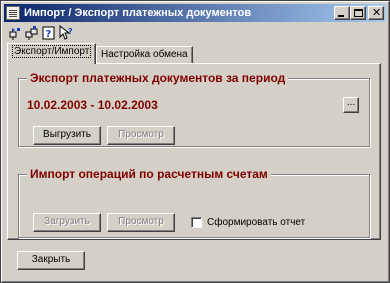  I want to click on import-view-button: Просмотр, so click(141, 222).